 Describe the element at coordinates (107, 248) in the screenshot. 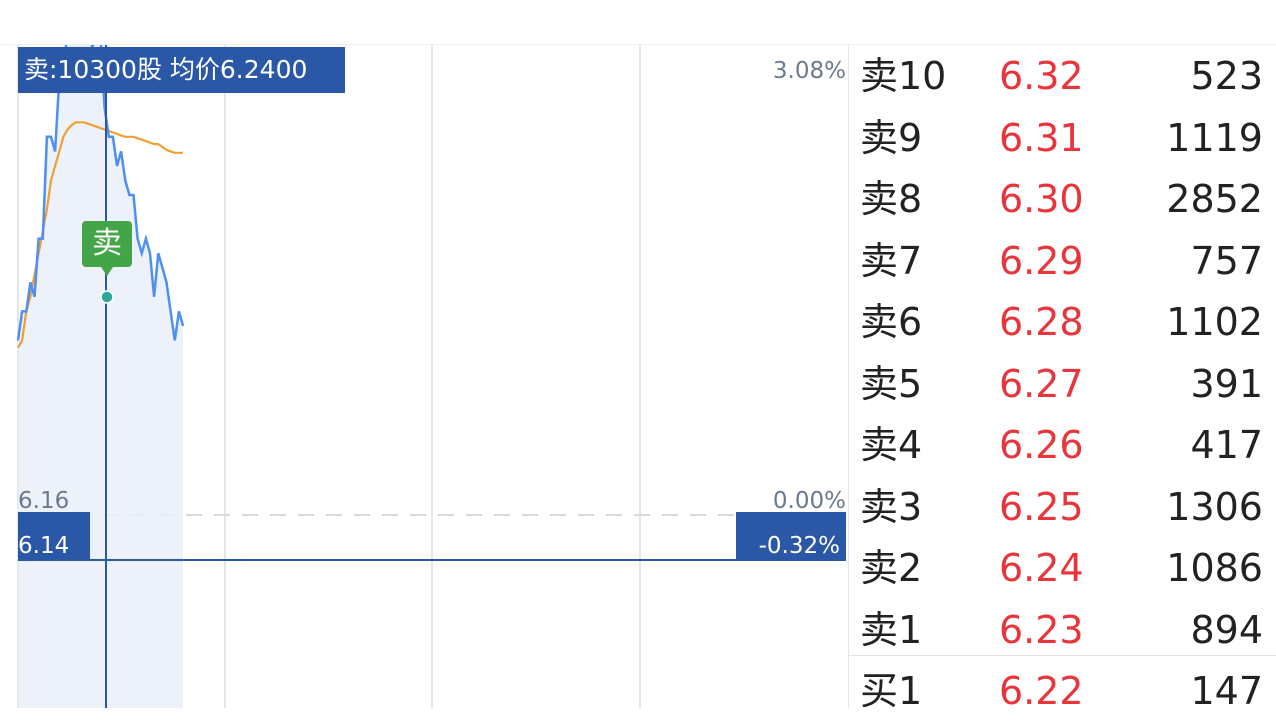

I see `sell-marker: 卖` at that location.